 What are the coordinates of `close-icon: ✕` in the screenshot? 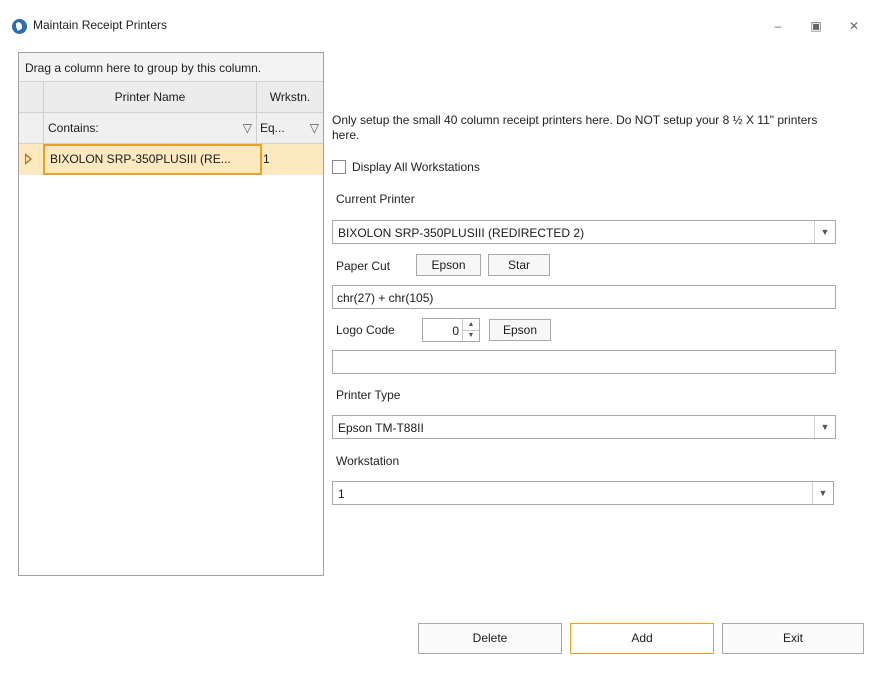 It's located at (854, 26).